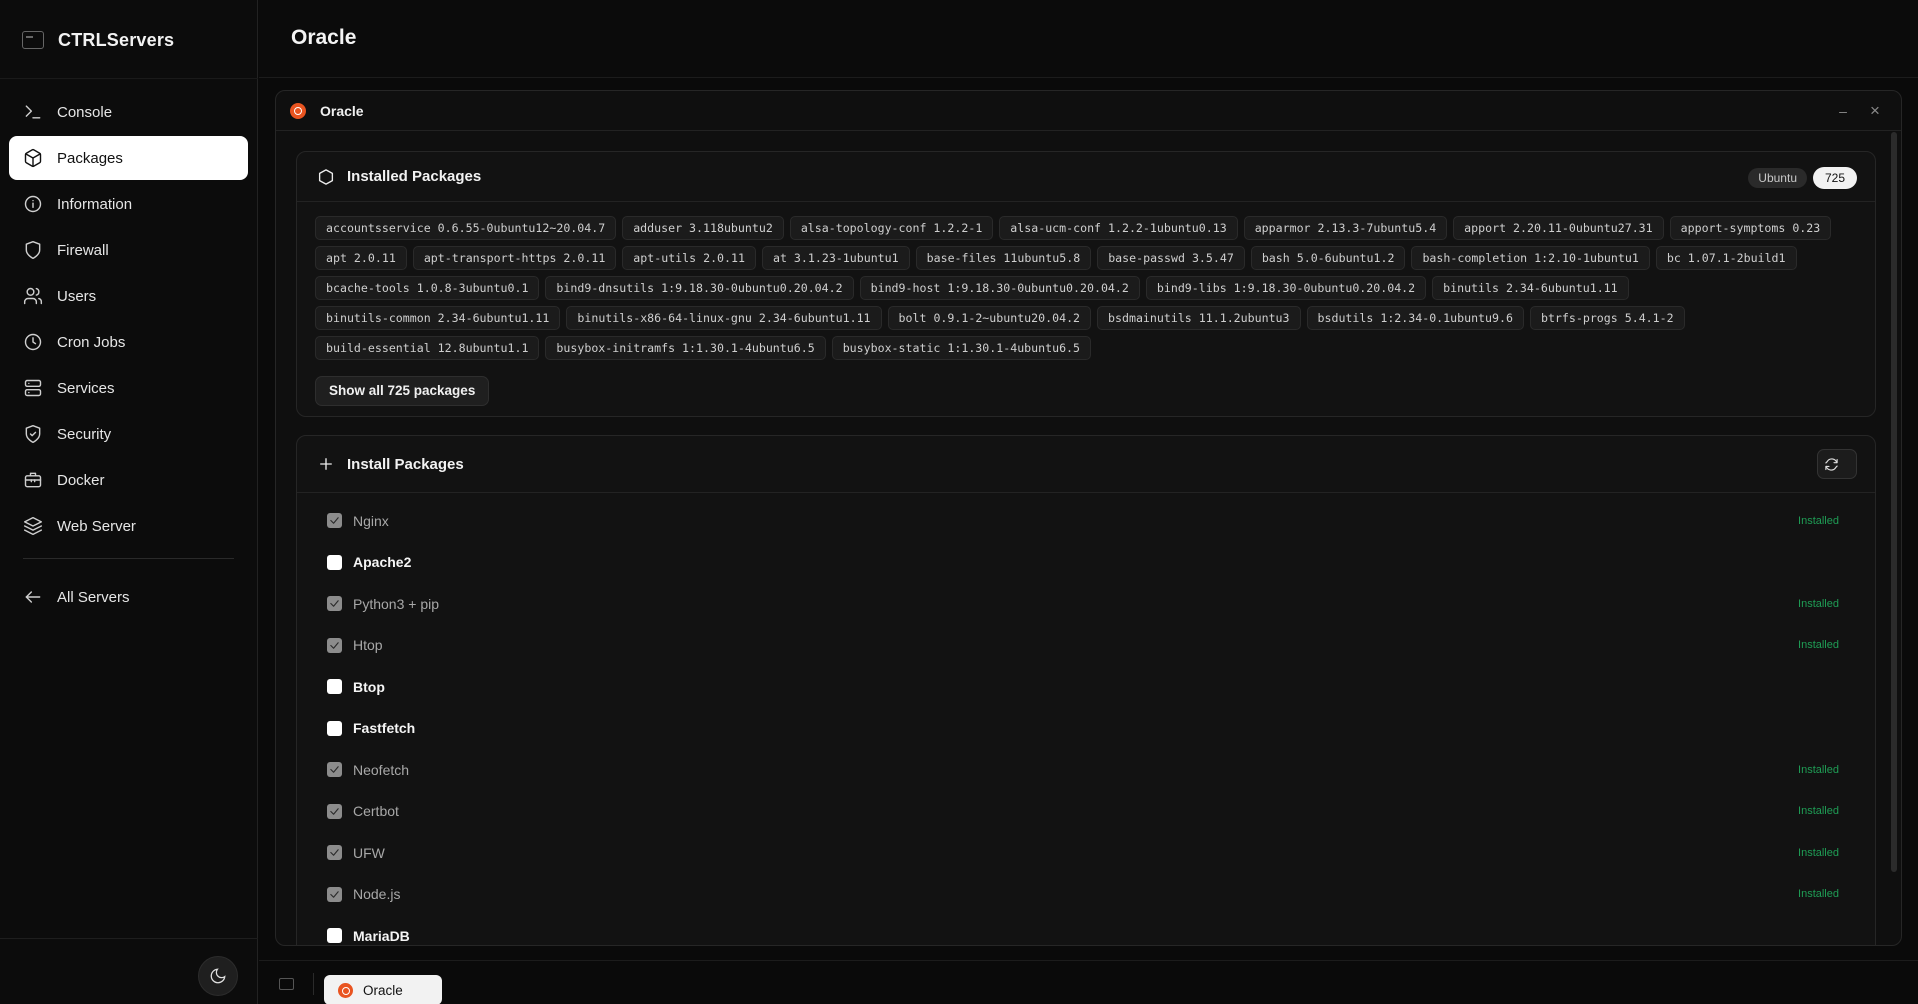 The height and width of the screenshot is (1004, 1918). I want to click on show-all-packages-button: Show all 725 packages, so click(402, 391).